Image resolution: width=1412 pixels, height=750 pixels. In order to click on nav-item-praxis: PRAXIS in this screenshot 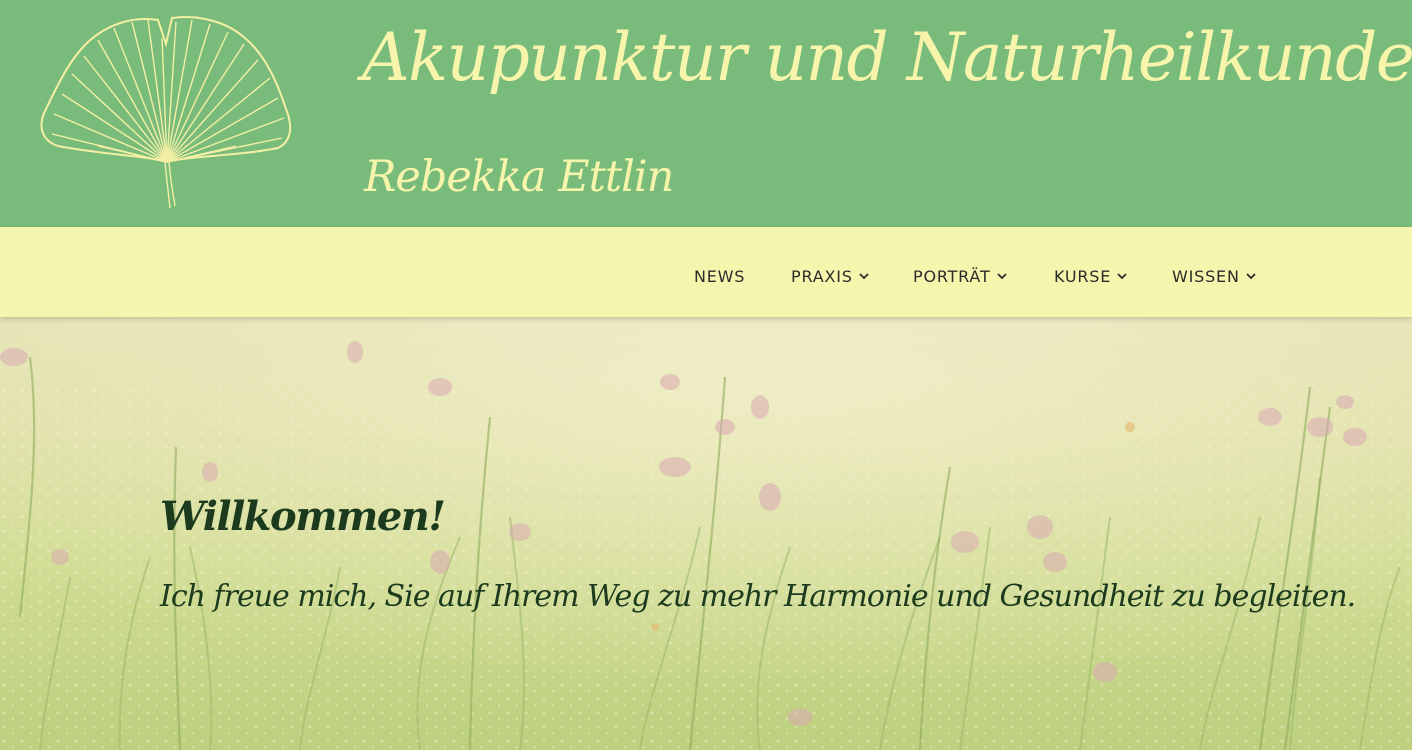, I will do `click(830, 276)`.